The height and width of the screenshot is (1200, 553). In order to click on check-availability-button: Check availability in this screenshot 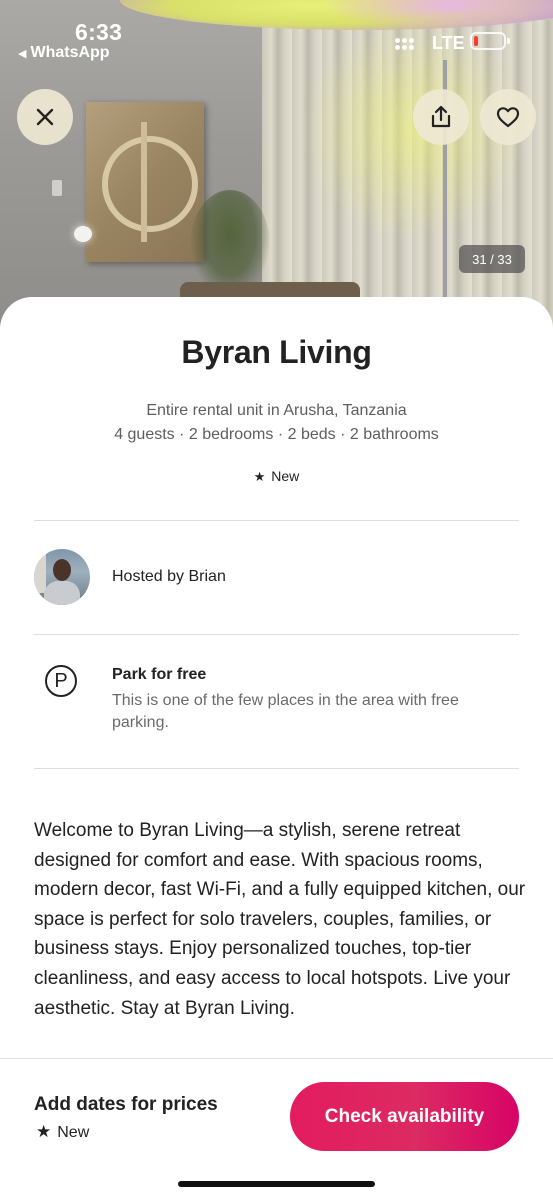, I will do `click(404, 1116)`.